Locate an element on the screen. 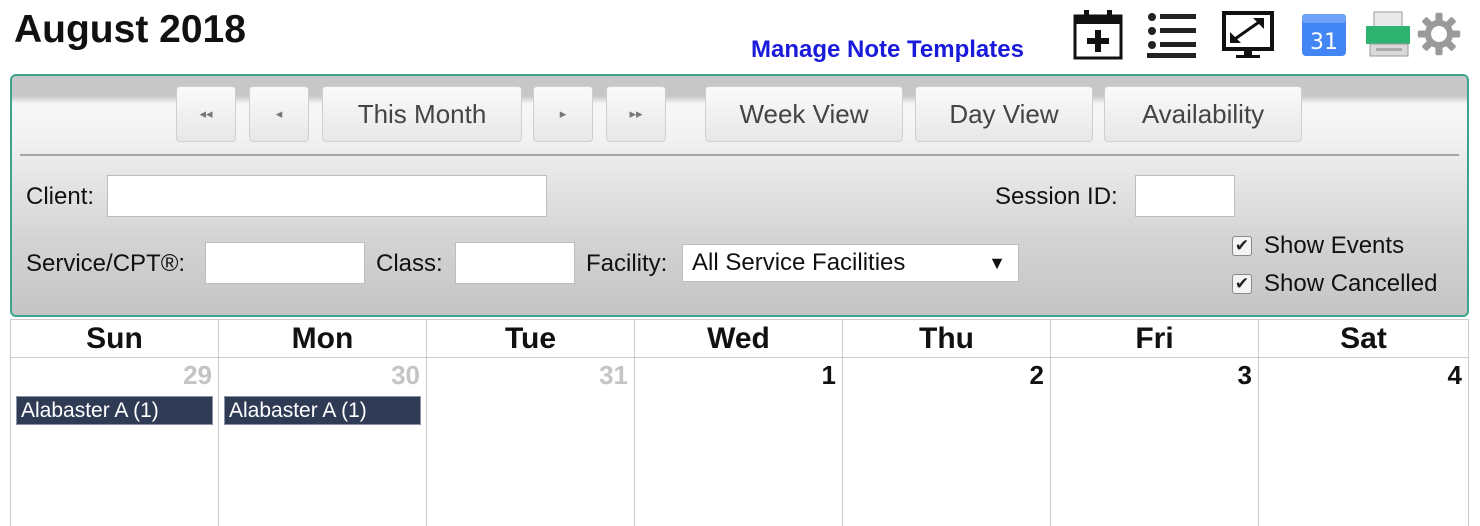  previous-month-button: ◂ is located at coordinates (279, 114).